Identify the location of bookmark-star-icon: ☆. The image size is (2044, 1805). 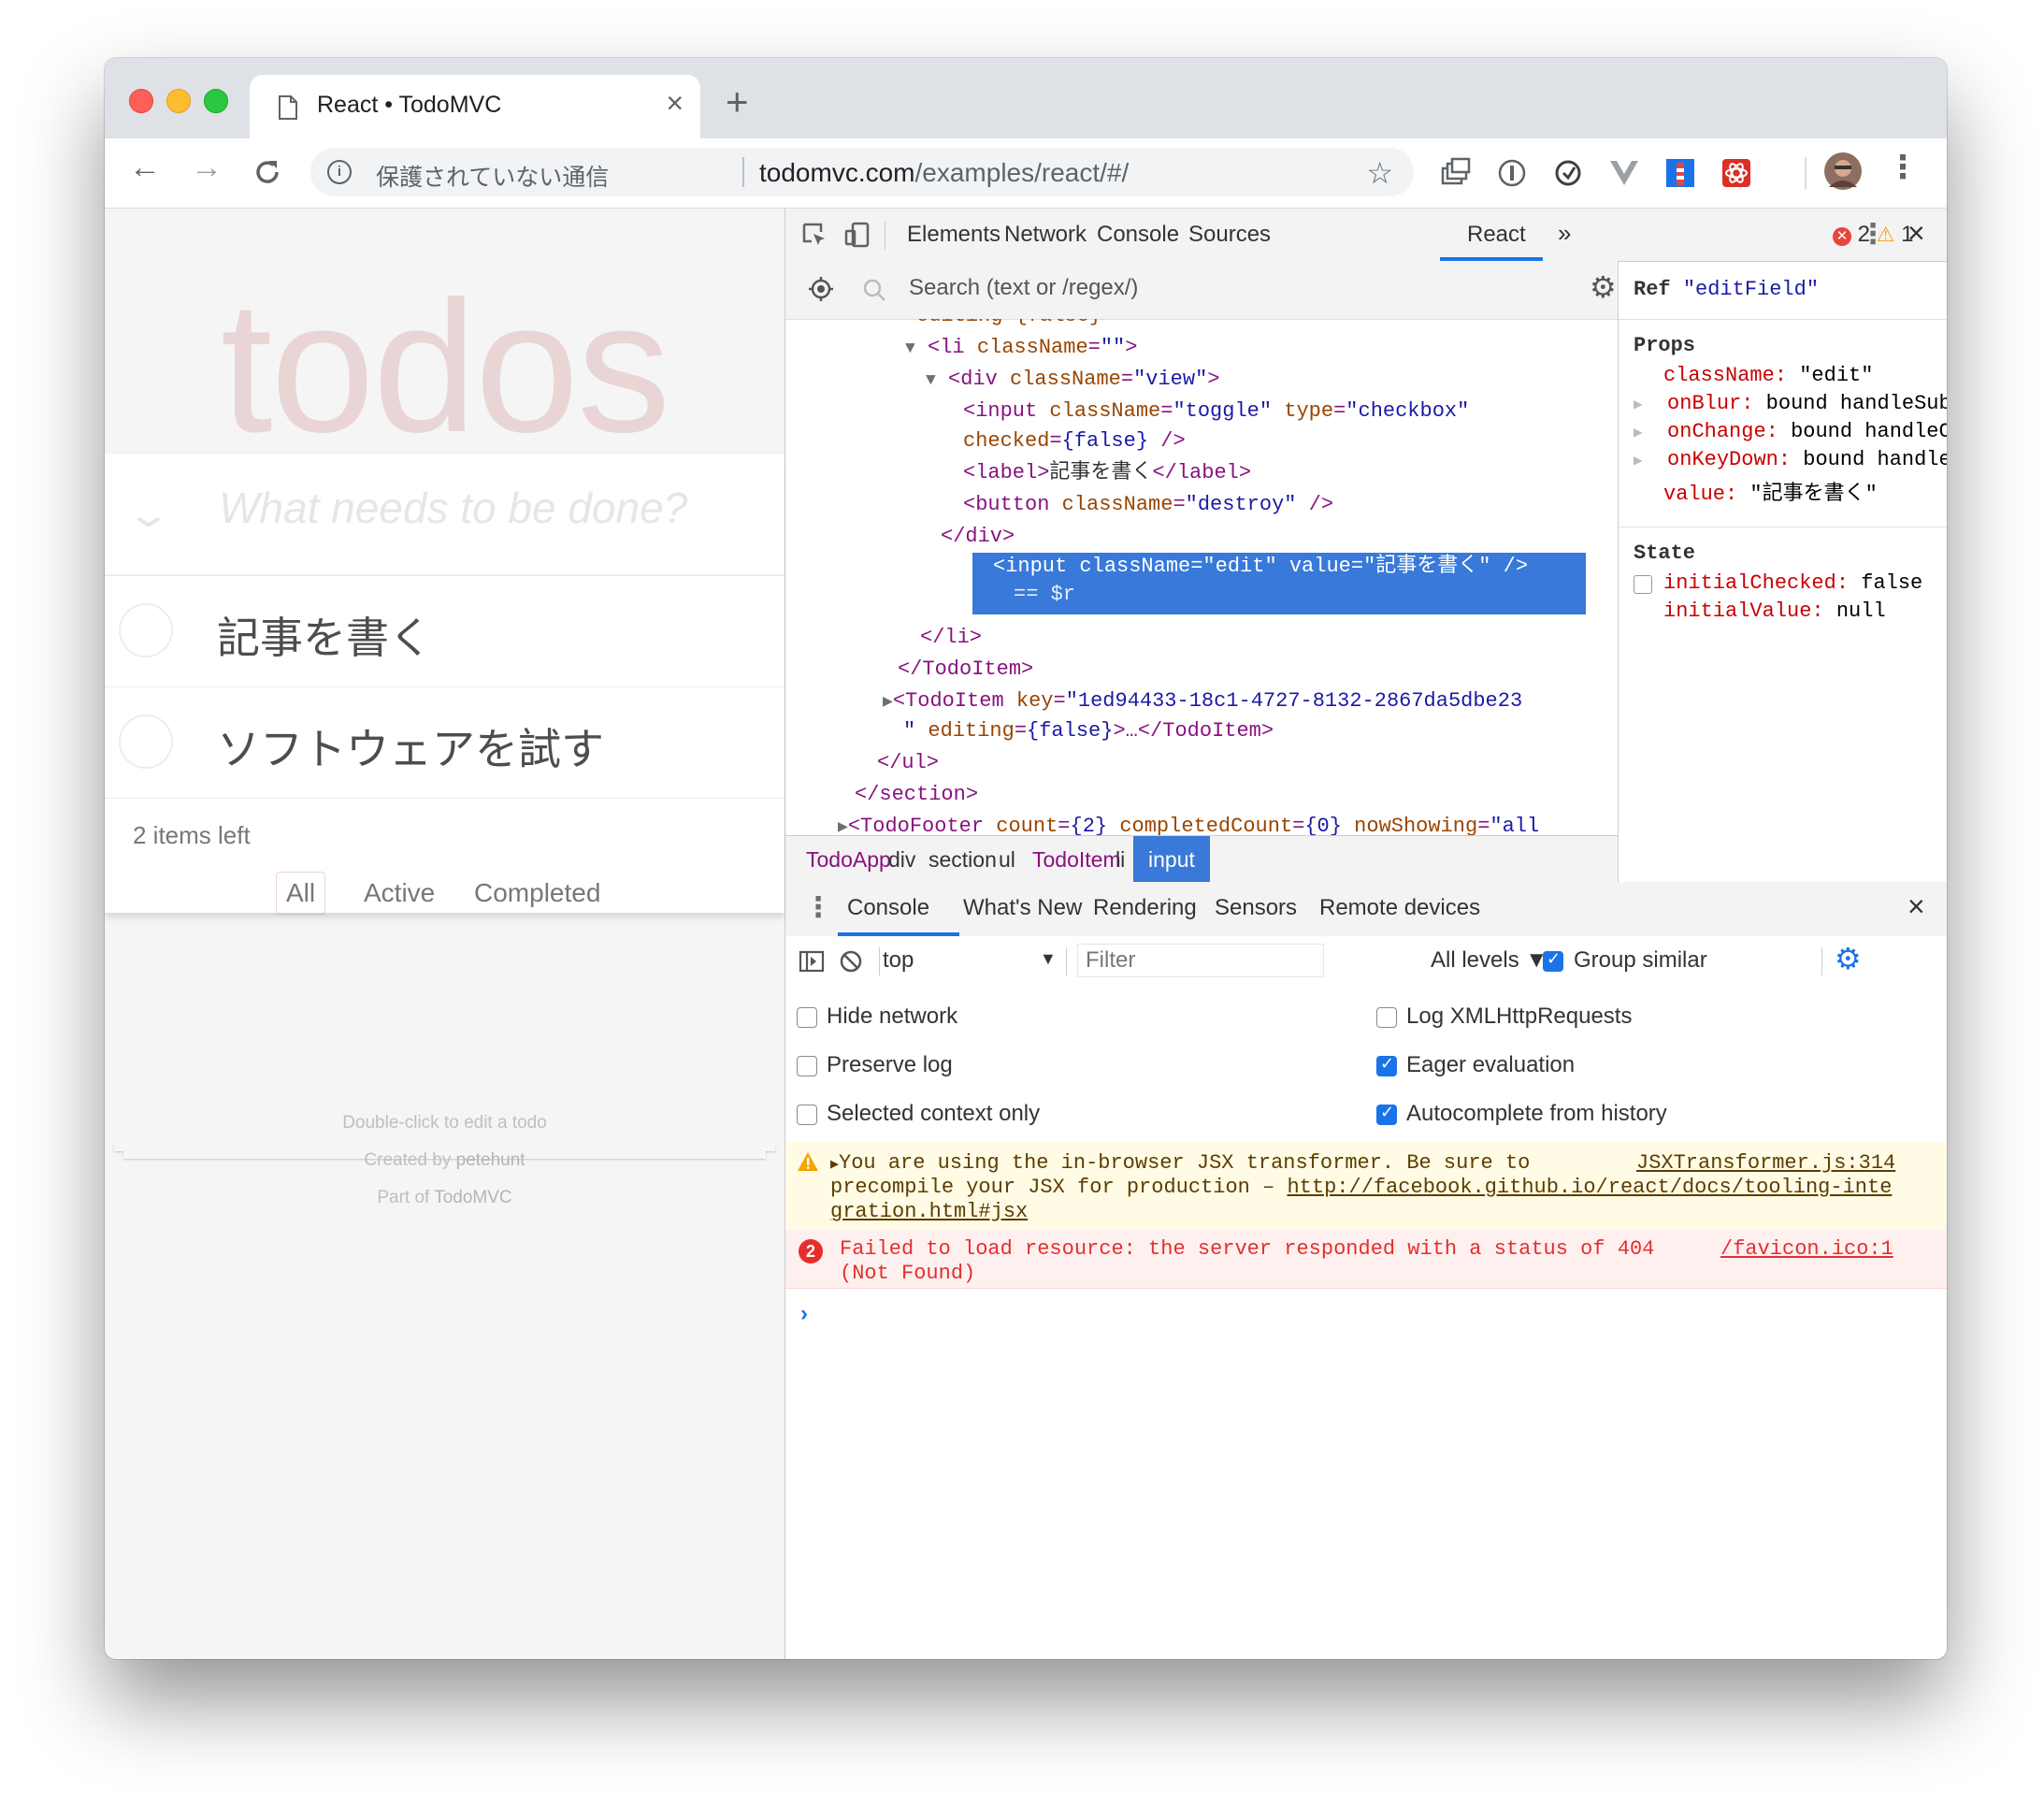
(1379, 173).